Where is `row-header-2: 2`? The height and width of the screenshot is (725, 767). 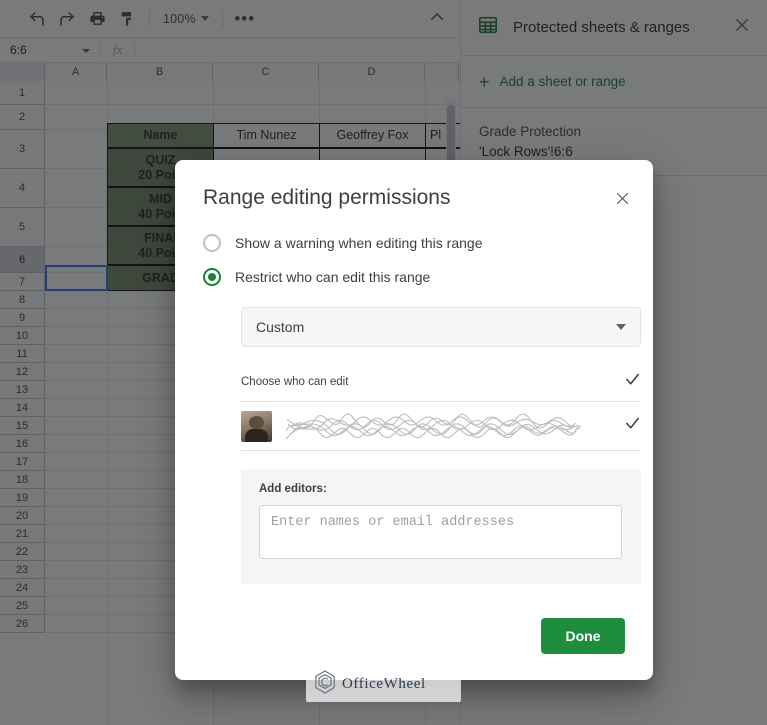
row-header-2: 2 is located at coordinates (22, 117).